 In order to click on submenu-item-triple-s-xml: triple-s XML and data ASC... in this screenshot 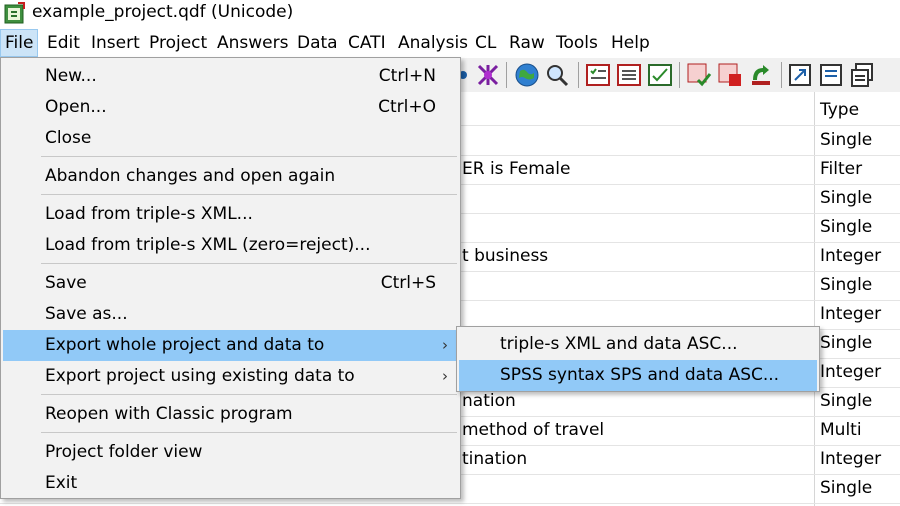, I will do `click(638, 344)`.